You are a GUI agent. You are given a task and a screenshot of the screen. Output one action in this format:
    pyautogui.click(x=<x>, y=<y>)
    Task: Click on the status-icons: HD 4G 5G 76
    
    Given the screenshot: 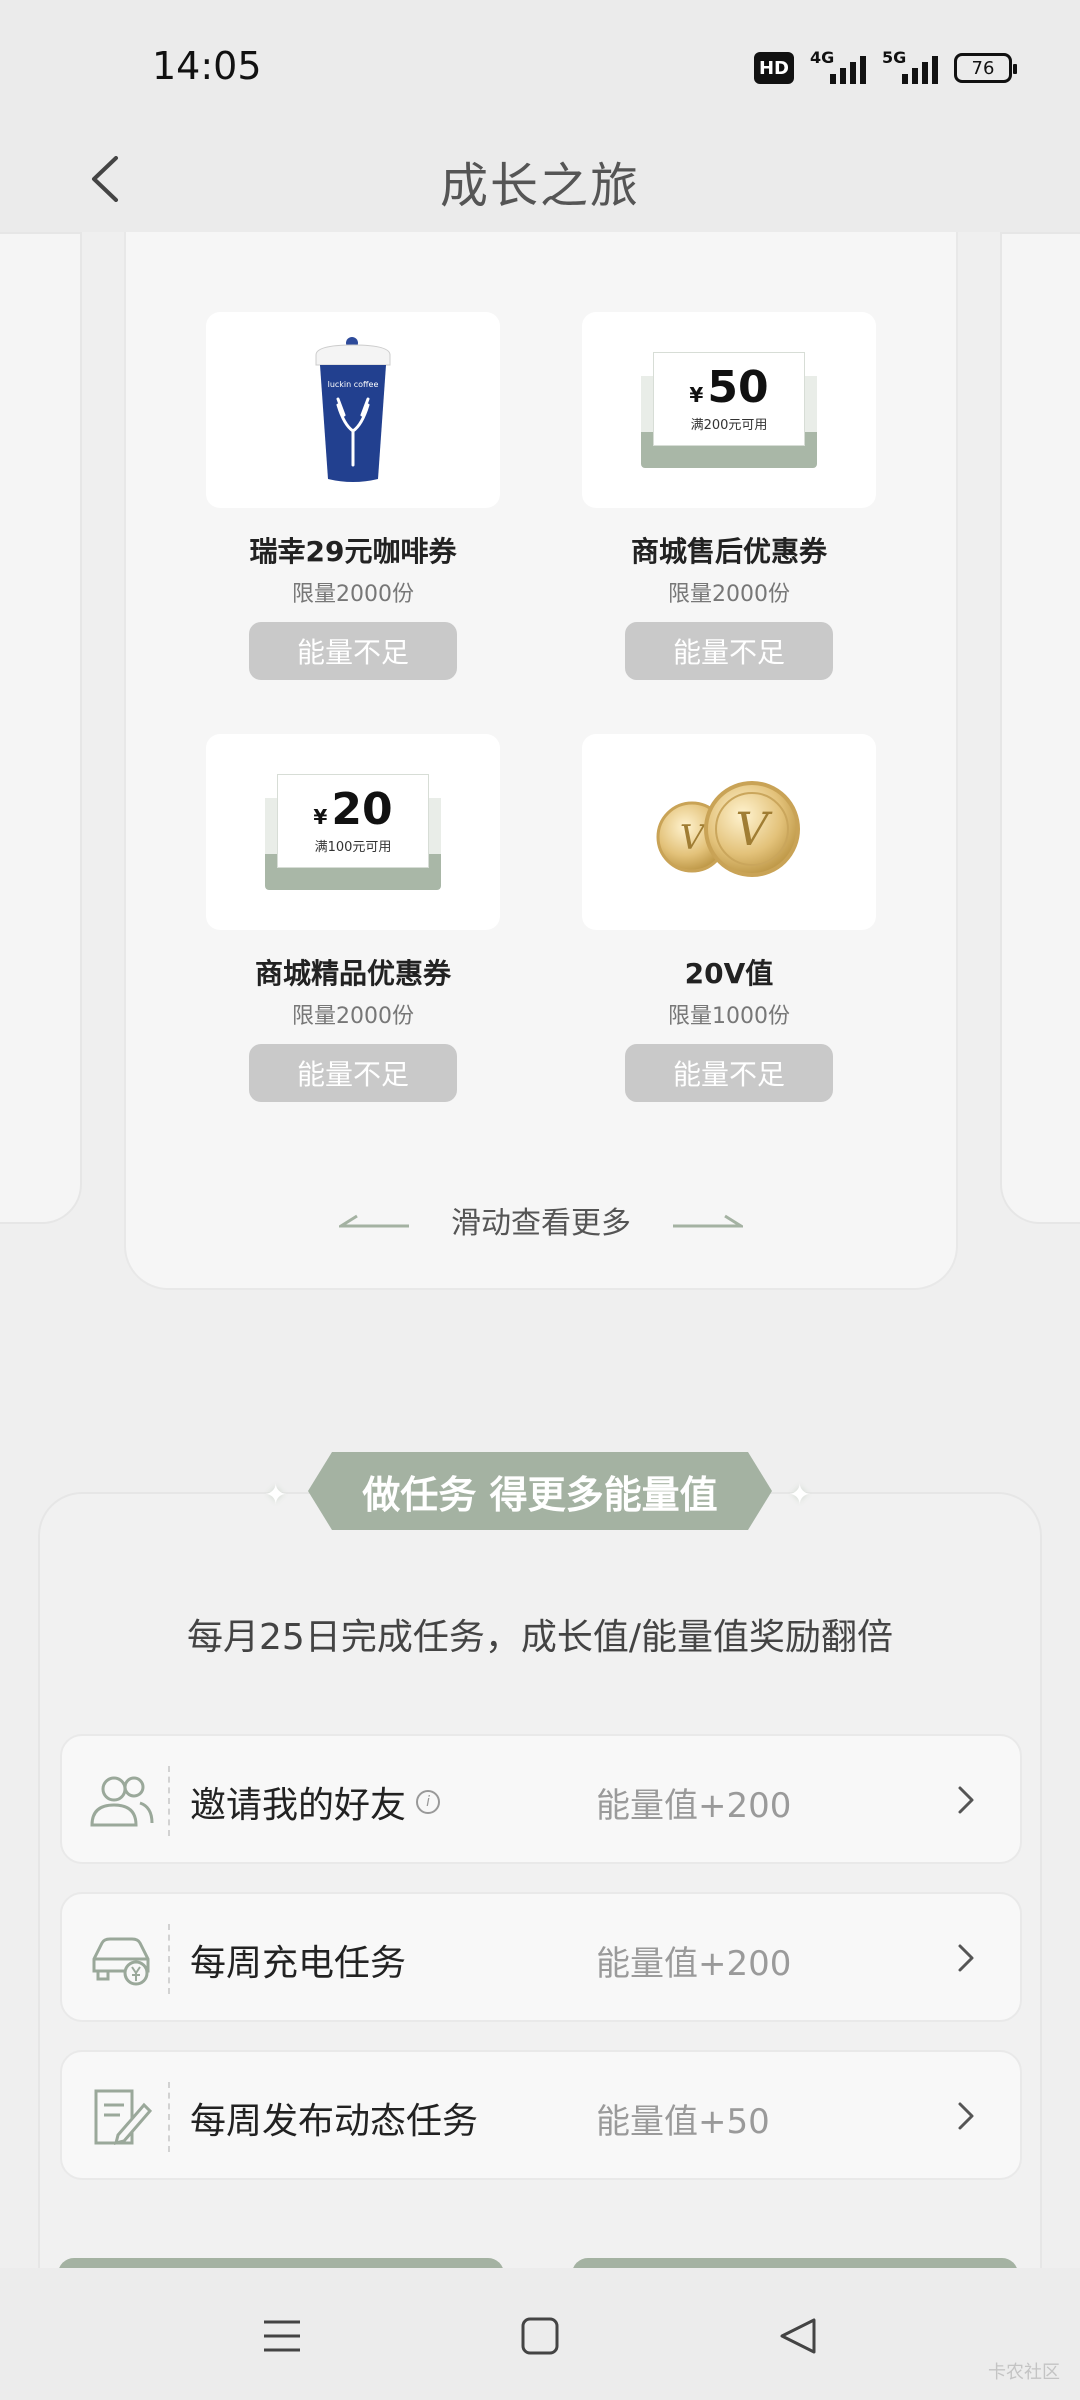 What is the action you would take?
    pyautogui.click(x=885, y=67)
    